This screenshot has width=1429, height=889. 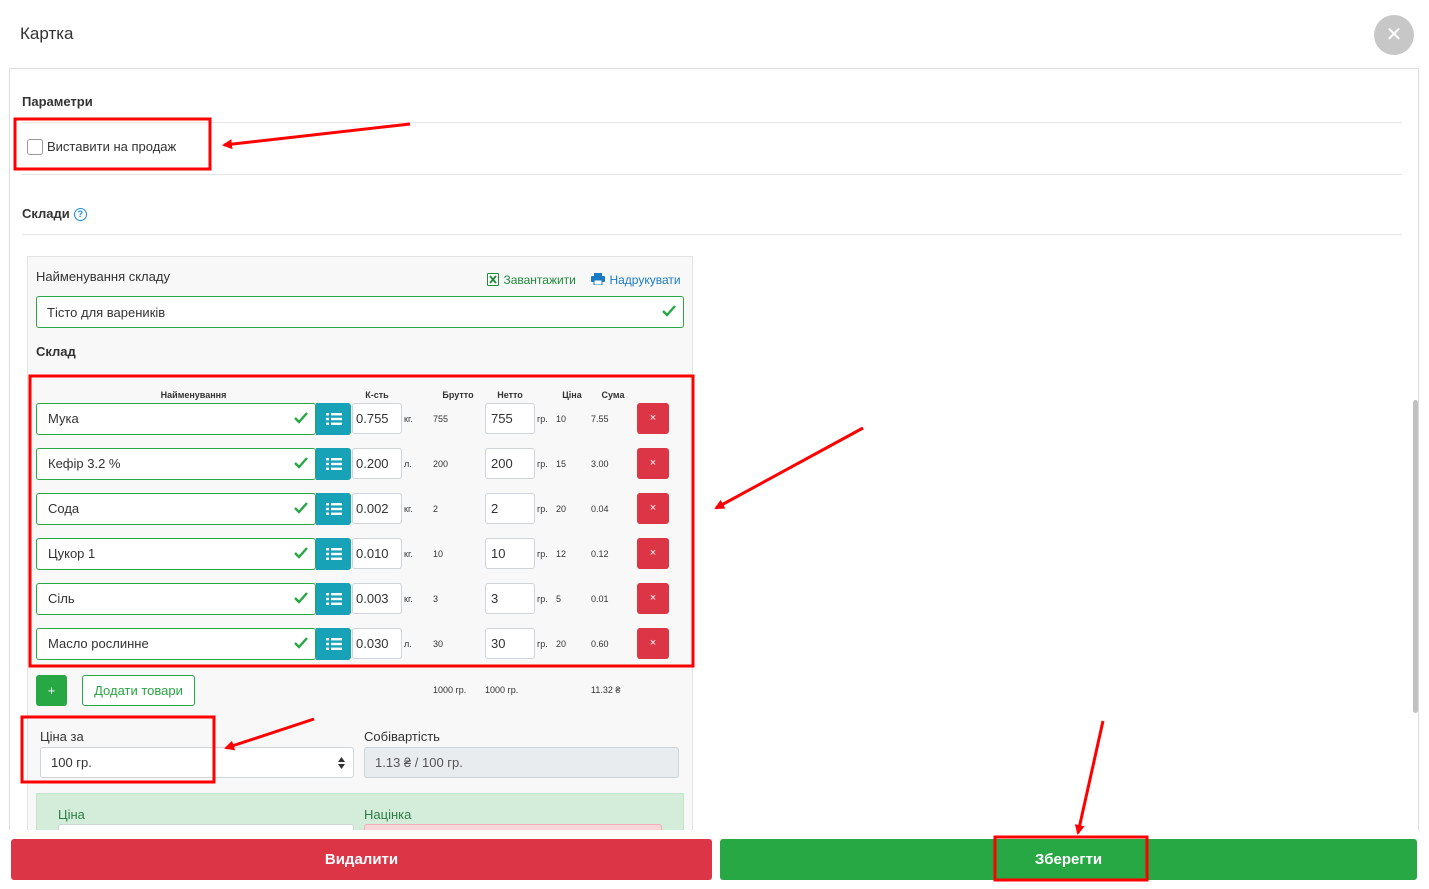 What do you see at coordinates (197, 762) in the screenshot?
I see `price-per-select: 100 гр.` at bounding box center [197, 762].